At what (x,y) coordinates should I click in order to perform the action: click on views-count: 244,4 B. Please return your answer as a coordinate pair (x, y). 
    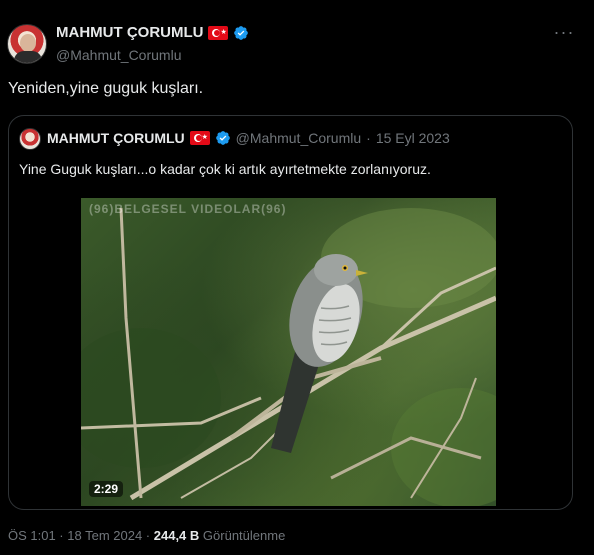
    Looking at the image, I should click on (176, 535).